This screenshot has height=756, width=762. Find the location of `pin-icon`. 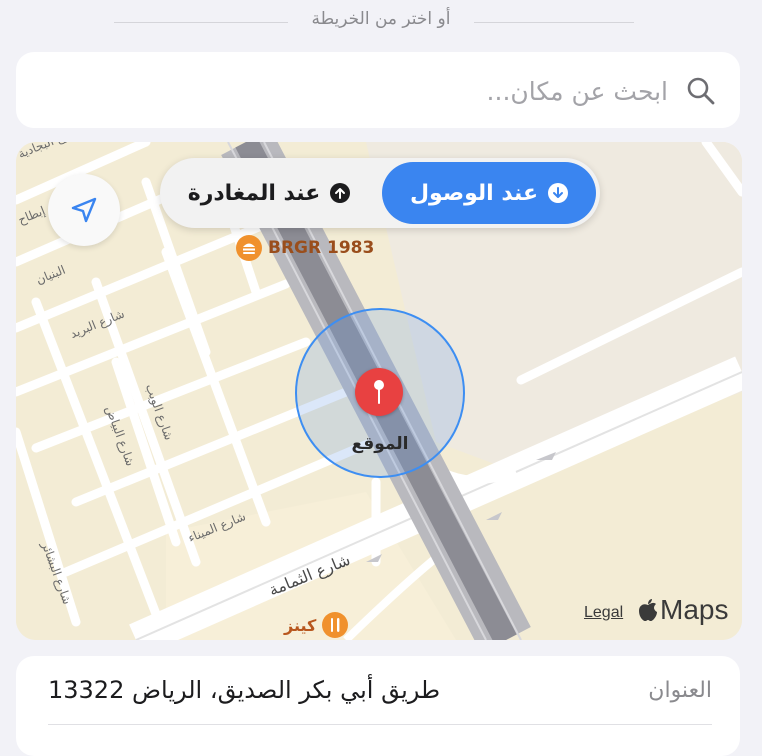

pin-icon is located at coordinates (379, 392).